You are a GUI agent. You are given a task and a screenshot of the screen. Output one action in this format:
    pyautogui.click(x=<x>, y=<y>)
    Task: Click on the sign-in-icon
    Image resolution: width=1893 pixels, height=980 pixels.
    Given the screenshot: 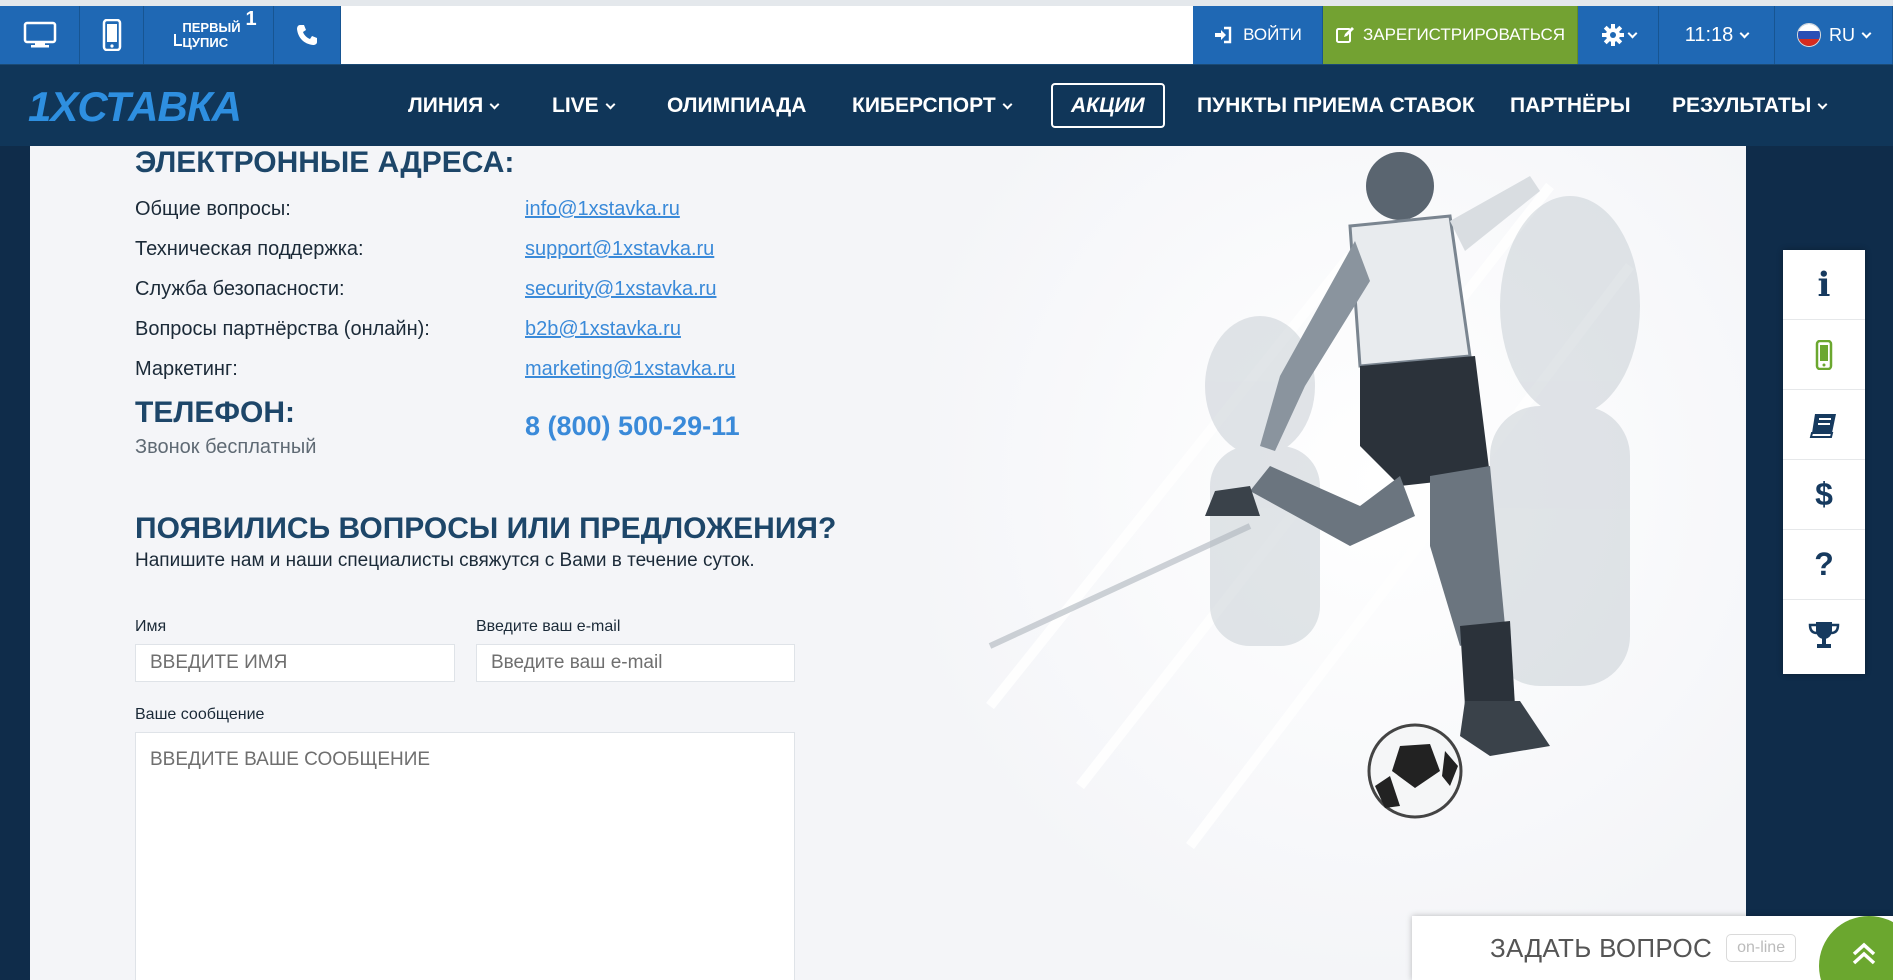 What is the action you would take?
    pyautogui.click(x=1223, y=35)
    